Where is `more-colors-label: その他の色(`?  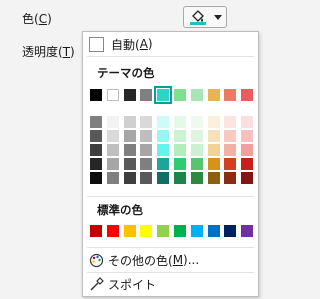
more-colors-label: その他の色( is located at coordinates (140, 260).